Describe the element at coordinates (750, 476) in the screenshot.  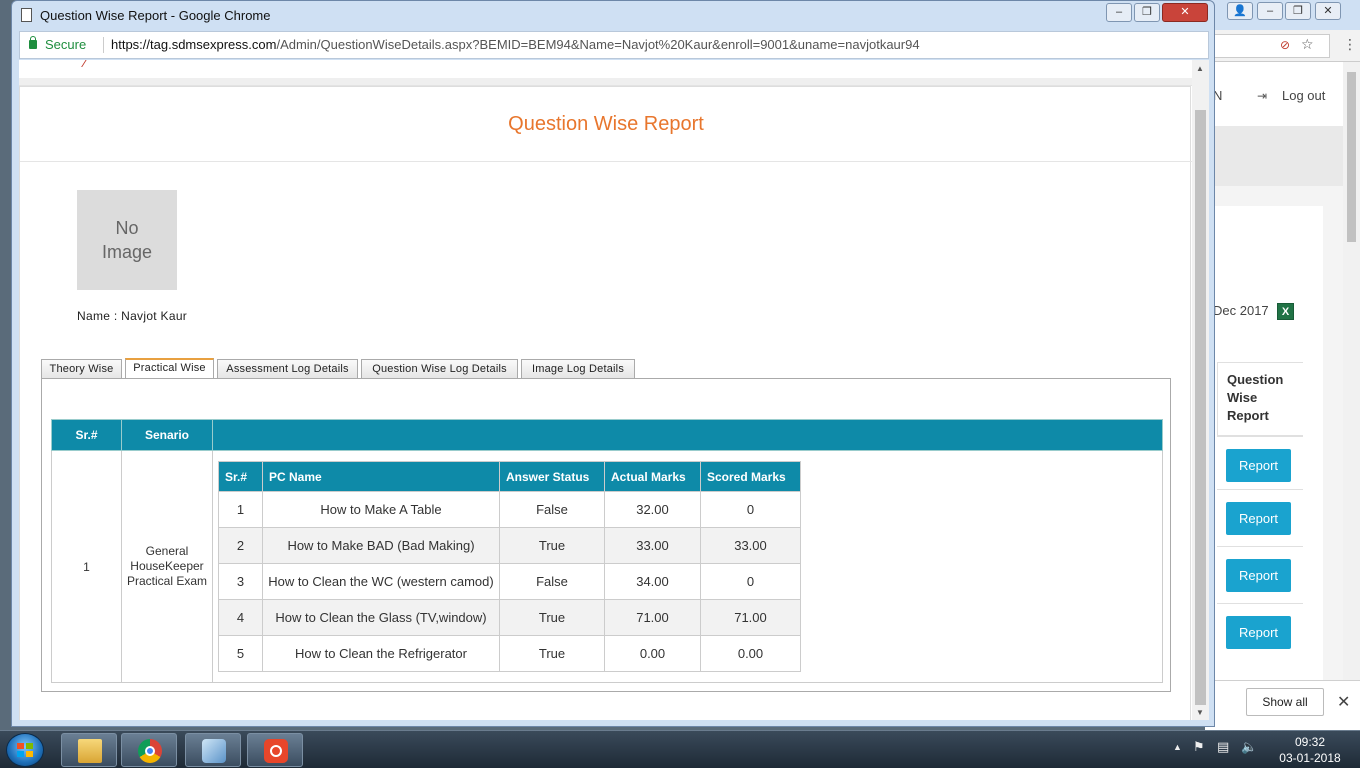
I see `scored-marks-header: Scored Marks` at that location.